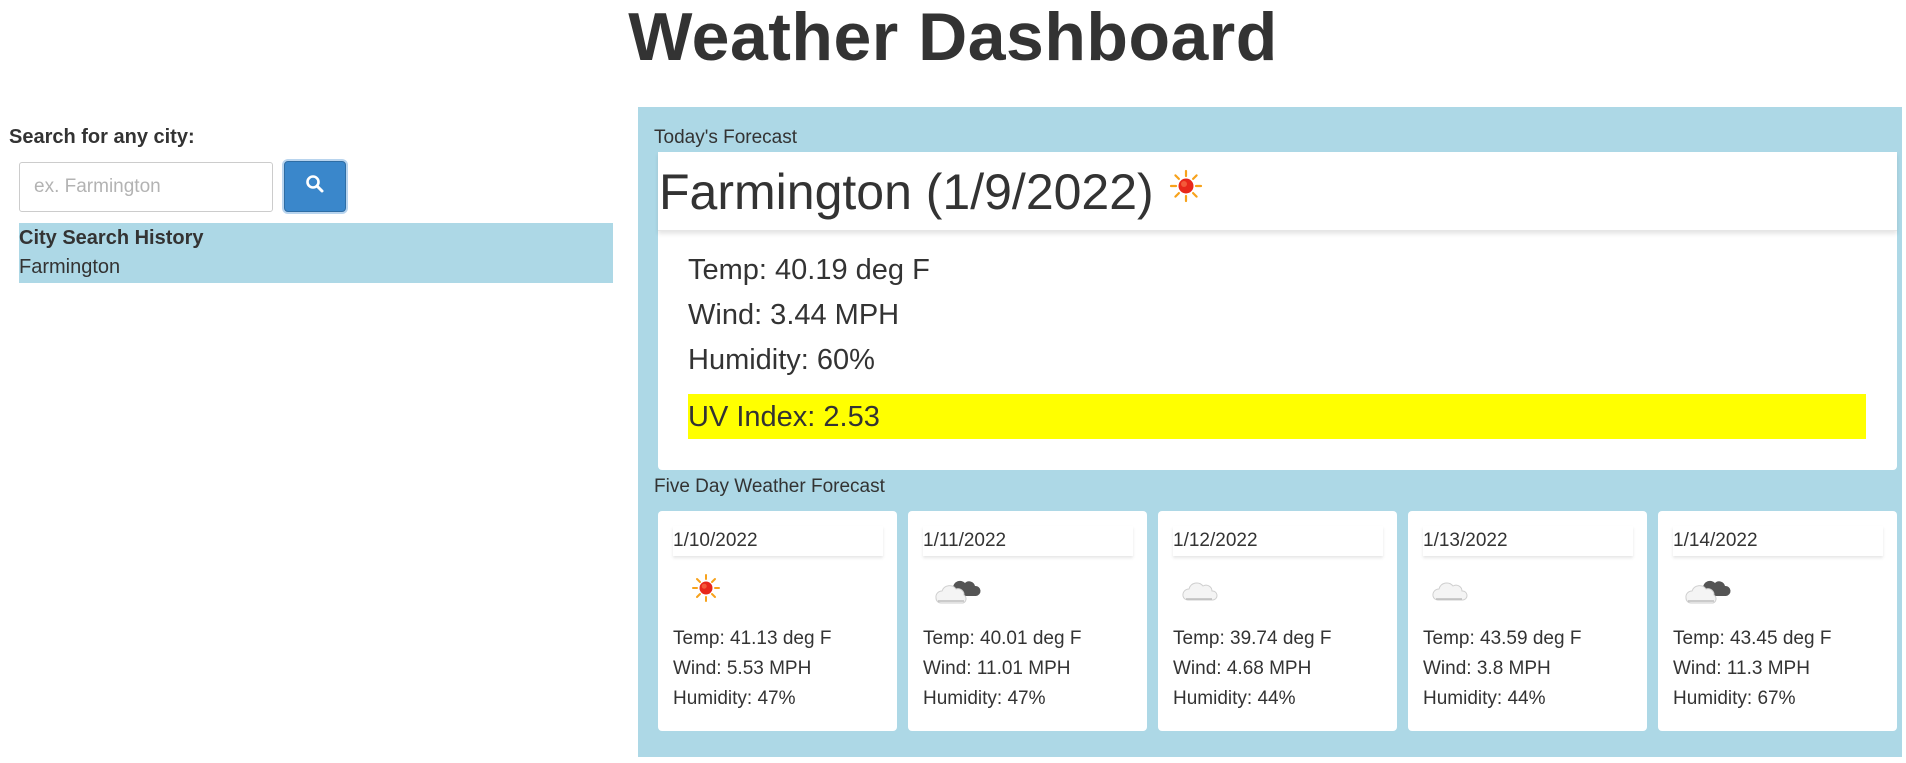 The image size is (1906, 763). What do you see at coordinates (781, 360) in the screenshot?
I see `today-humidity: Humidity: 60%` at bounding box center [781, 360].